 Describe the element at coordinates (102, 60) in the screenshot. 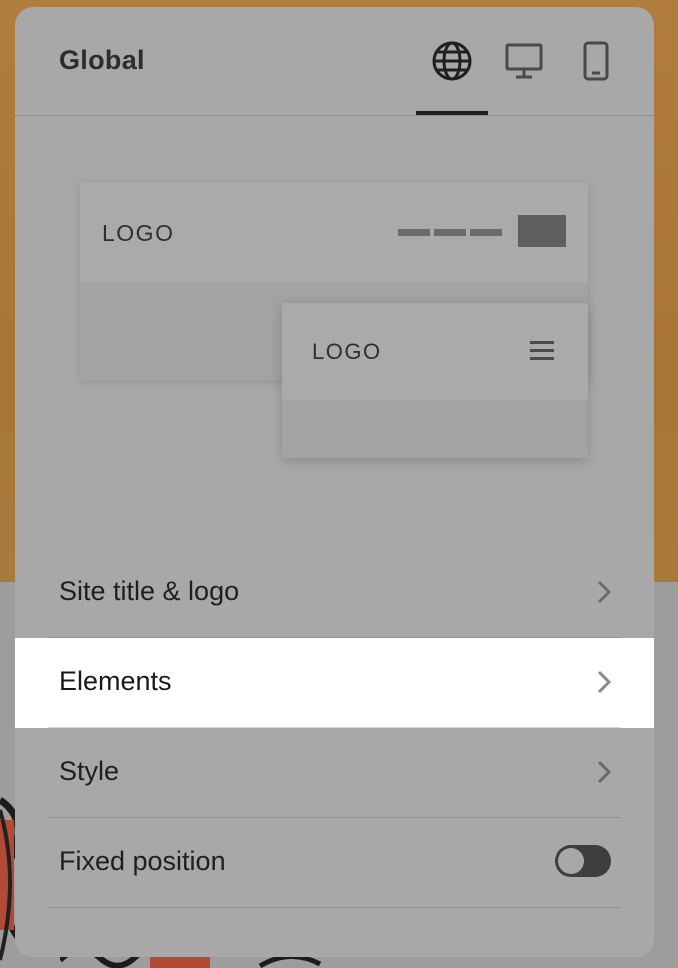

I see `panel-title: Global` at that location.